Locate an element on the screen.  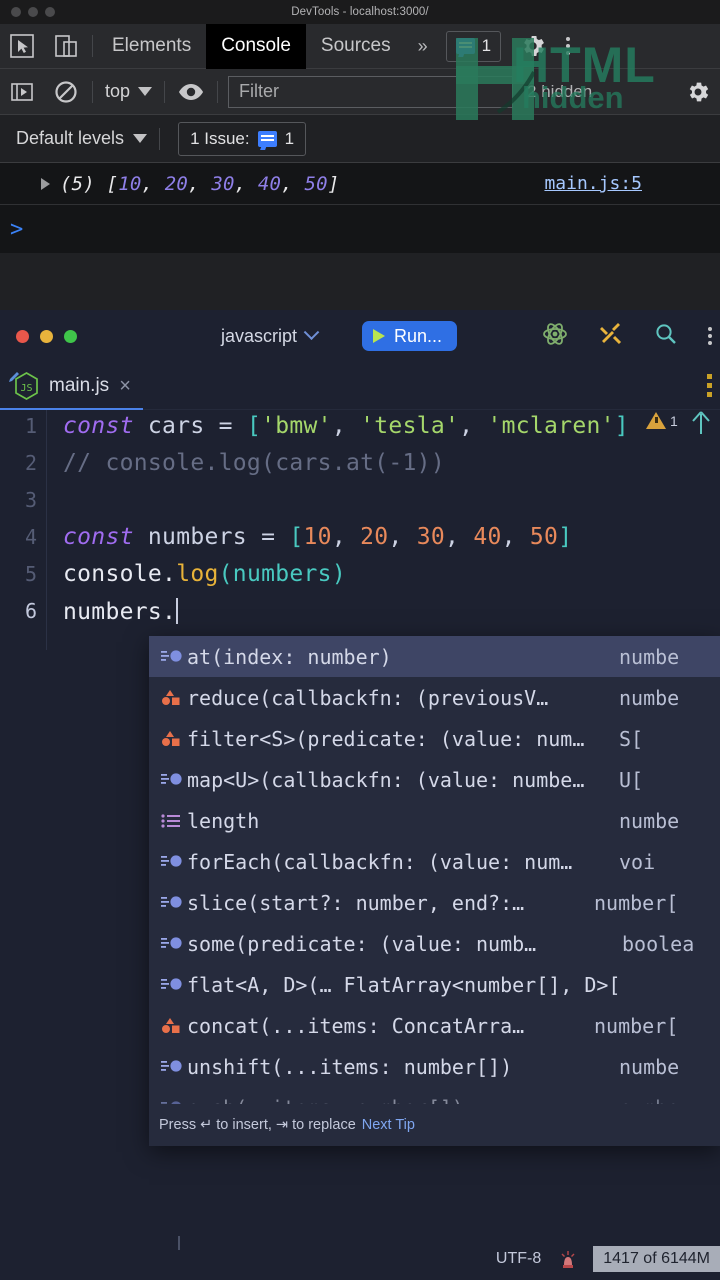
autocomplete-item-filter: filter<S>(predicate: (value: num… S[ is located at coordinates (434, 738).